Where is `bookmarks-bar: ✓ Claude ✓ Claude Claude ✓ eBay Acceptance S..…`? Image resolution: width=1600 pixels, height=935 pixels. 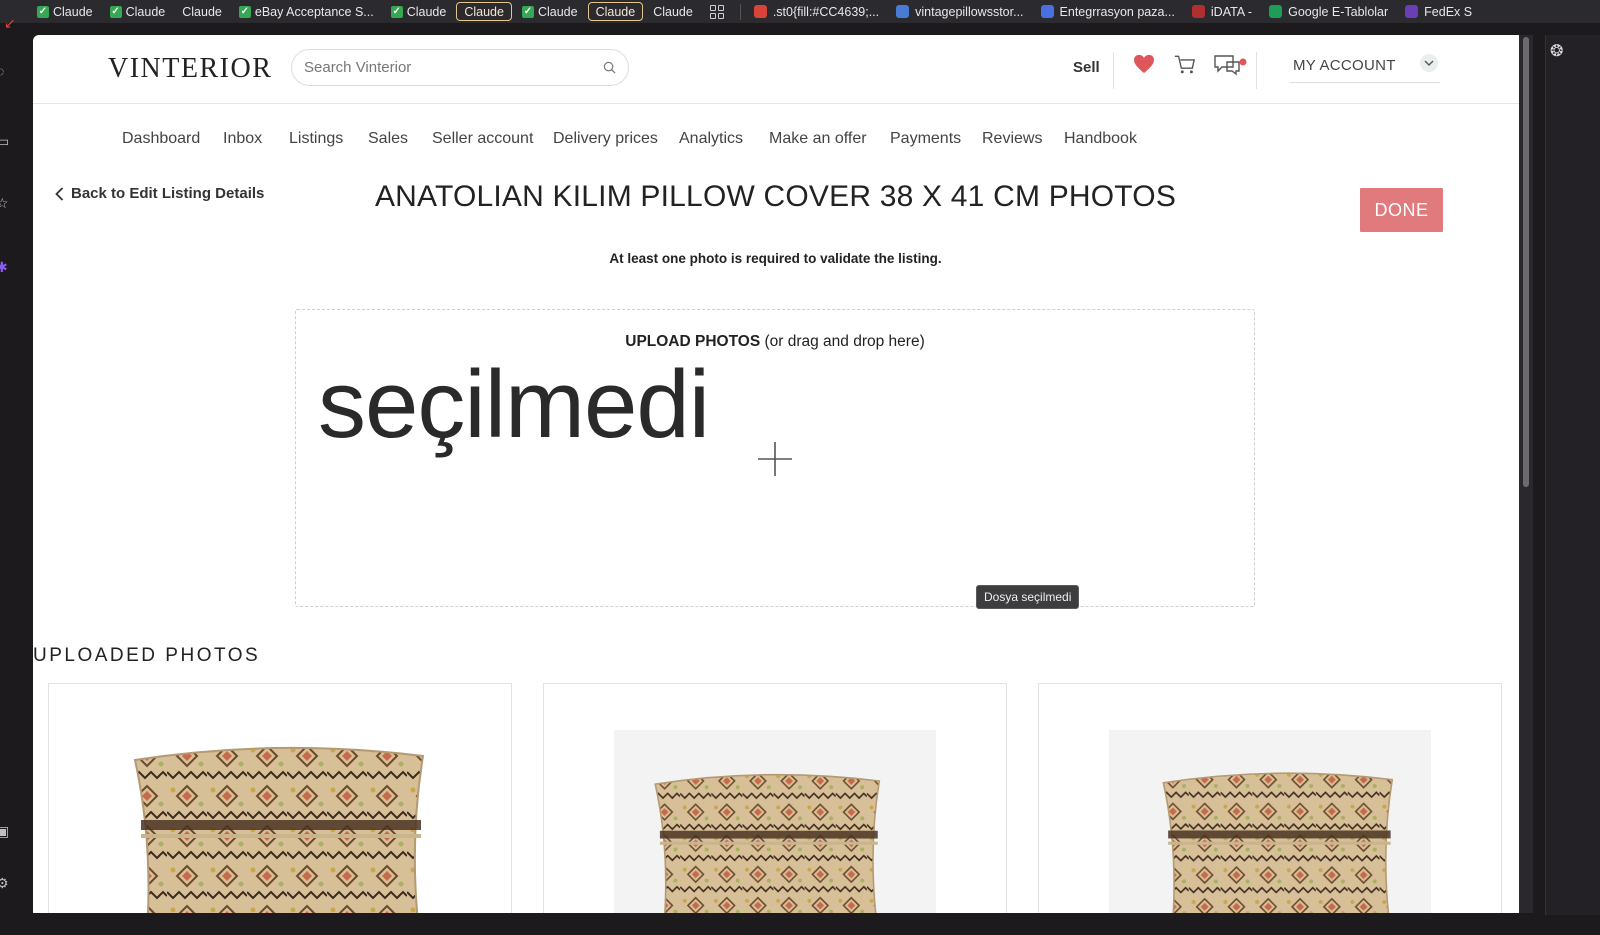 bookmarks-bar: ✓ Claude ✓ Claude Claude ✓ eBay Acceptance S..… is located at coordinates (800, 11).